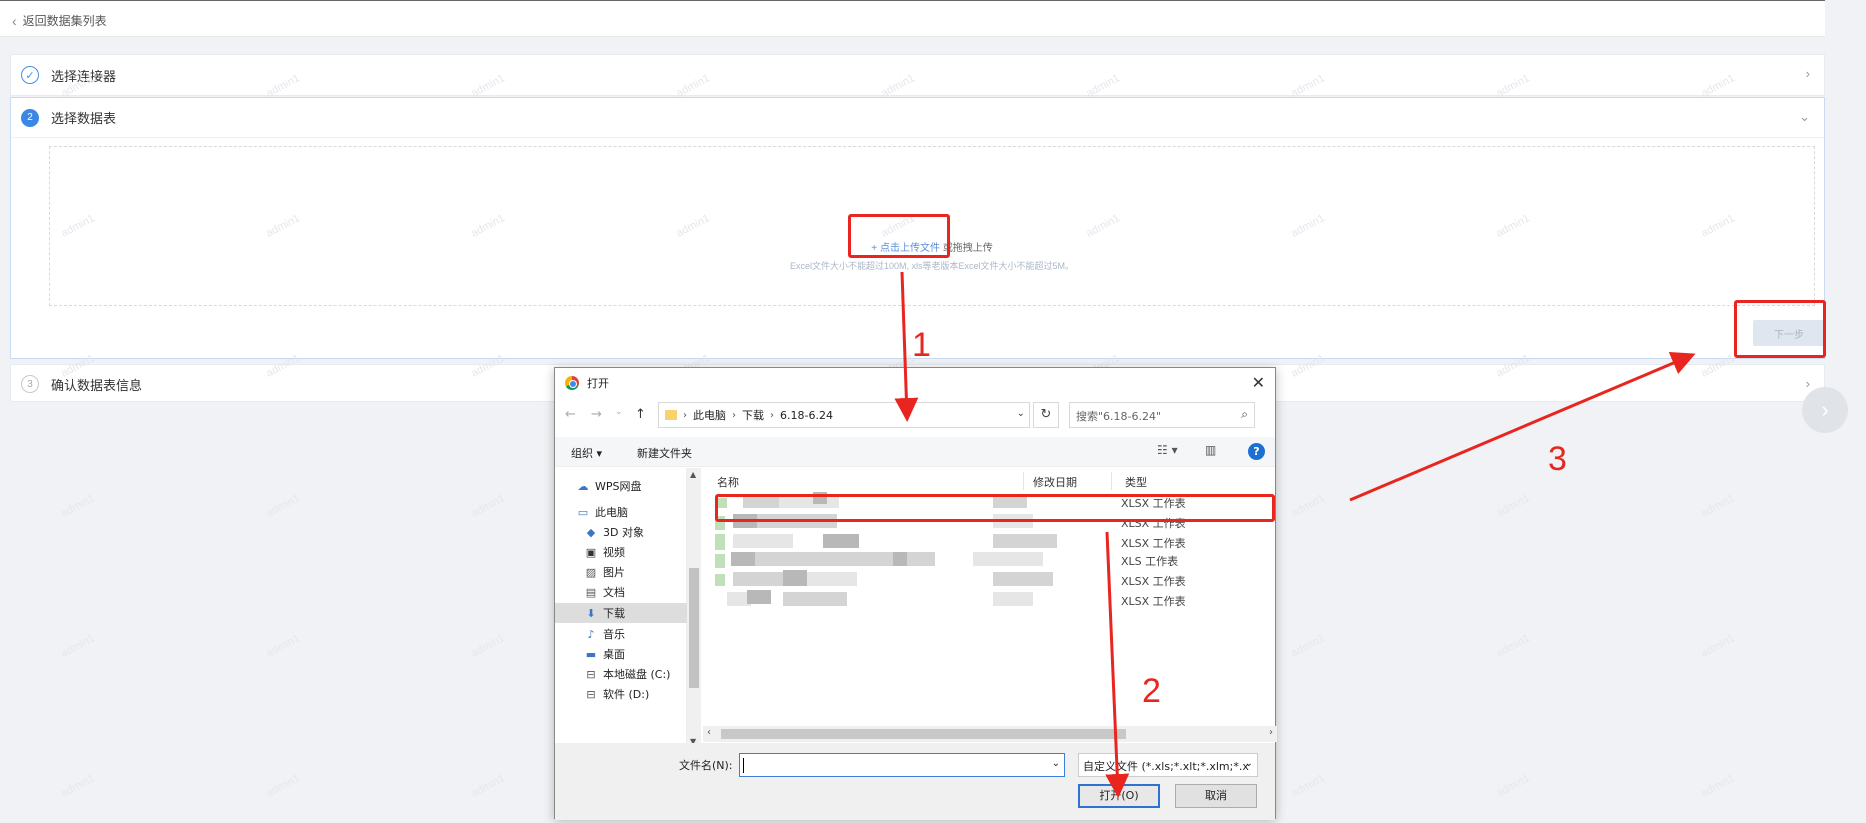  Describe the element at coordinates (1825, 410) in the screenshot. I see `side-next-circle-button: ›` at that location.